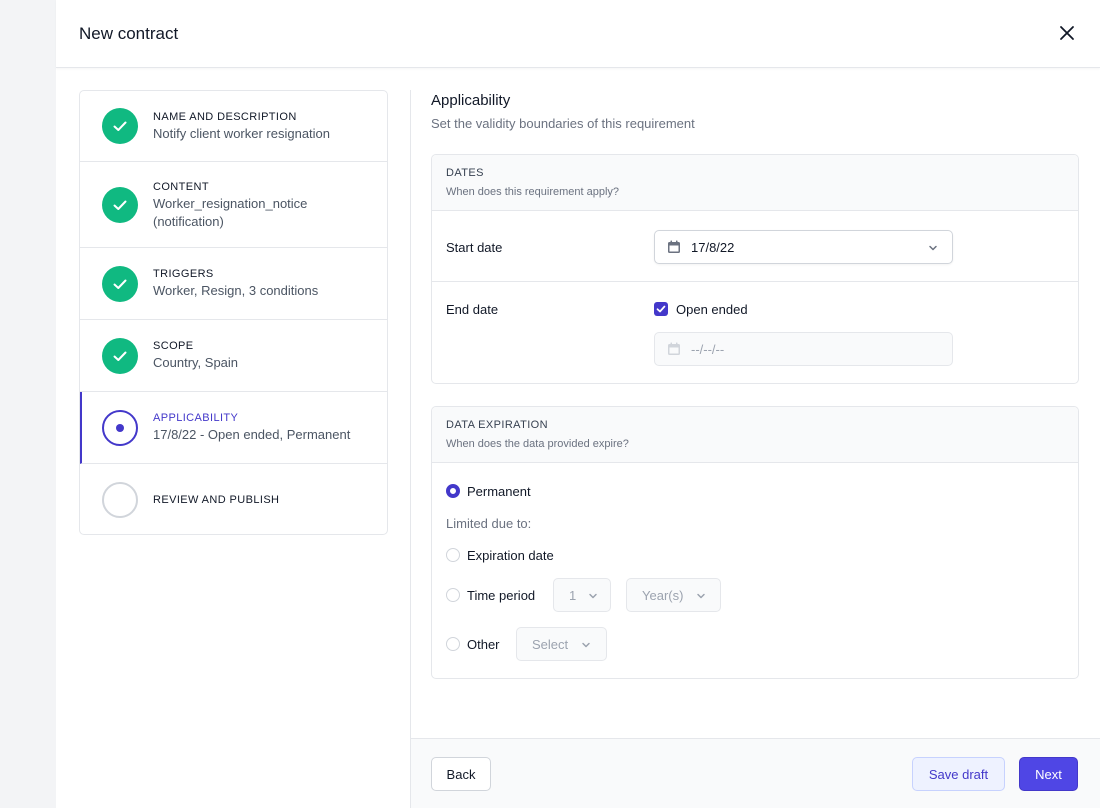 Image resolution: width=1100 pixels, height=808 pixels. I want to click on end-date-placeholder: --/--/--, so click(708, 349).